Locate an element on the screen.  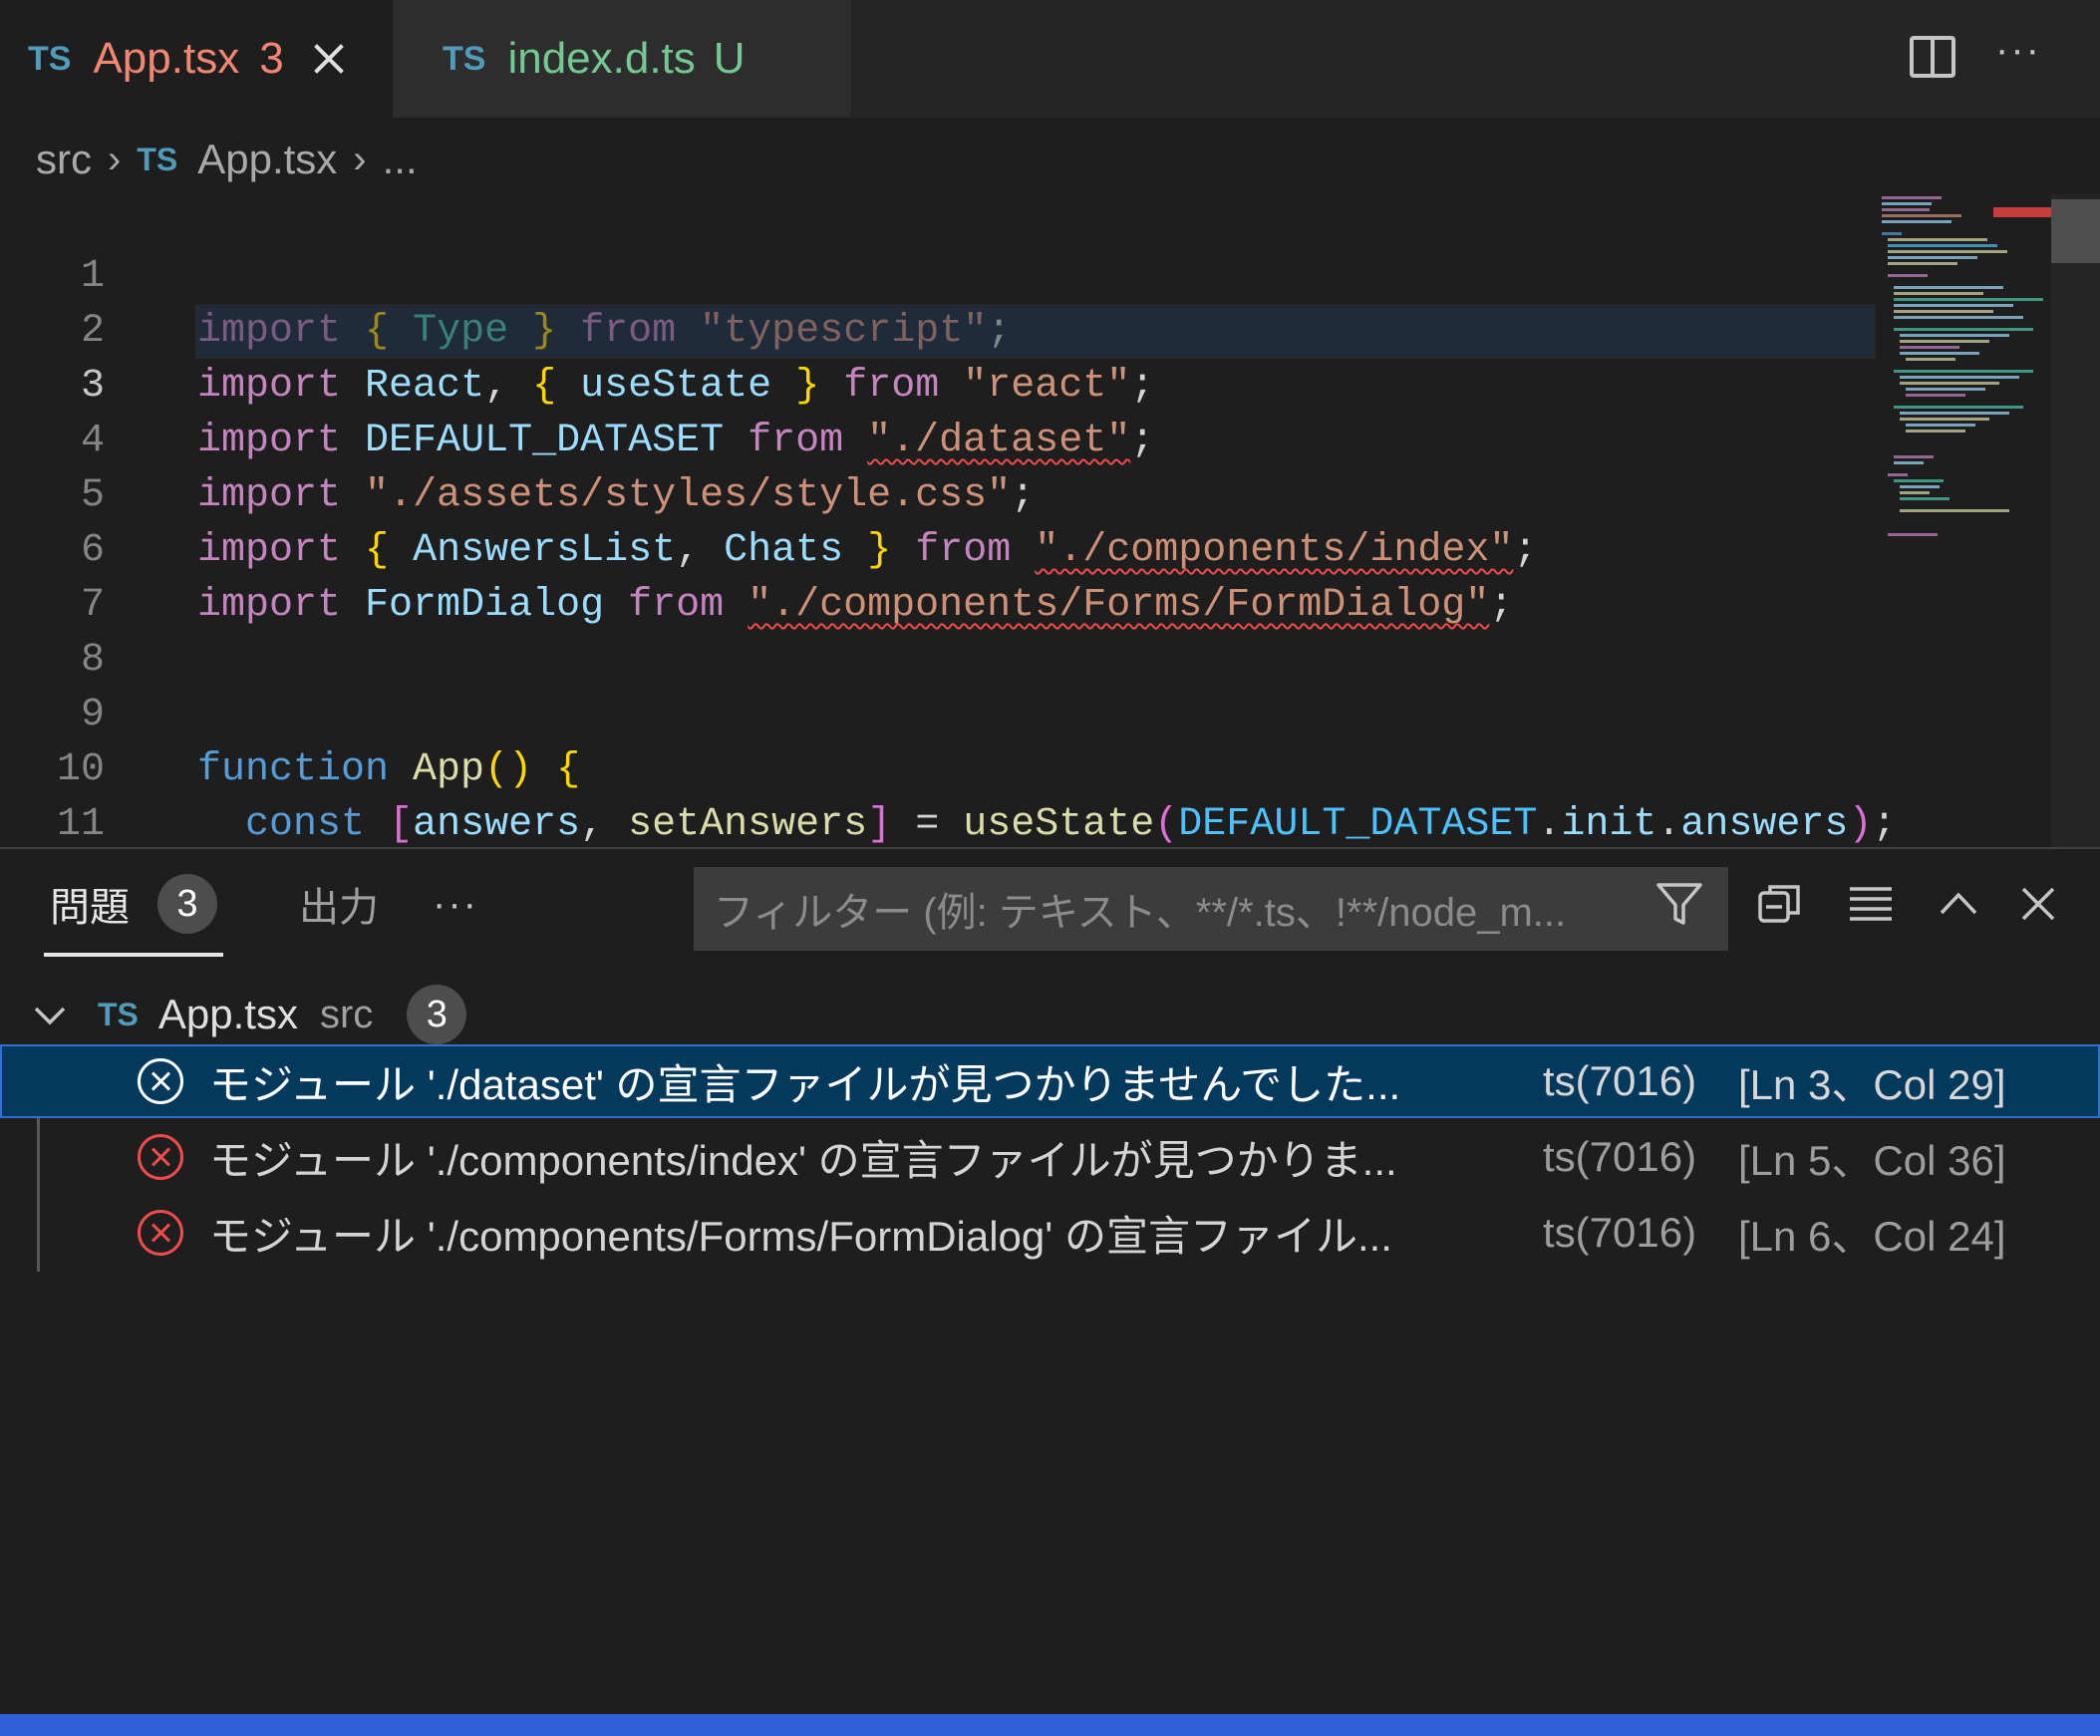
overview-ruler-error-marker is located at coordinates (2022, 212).